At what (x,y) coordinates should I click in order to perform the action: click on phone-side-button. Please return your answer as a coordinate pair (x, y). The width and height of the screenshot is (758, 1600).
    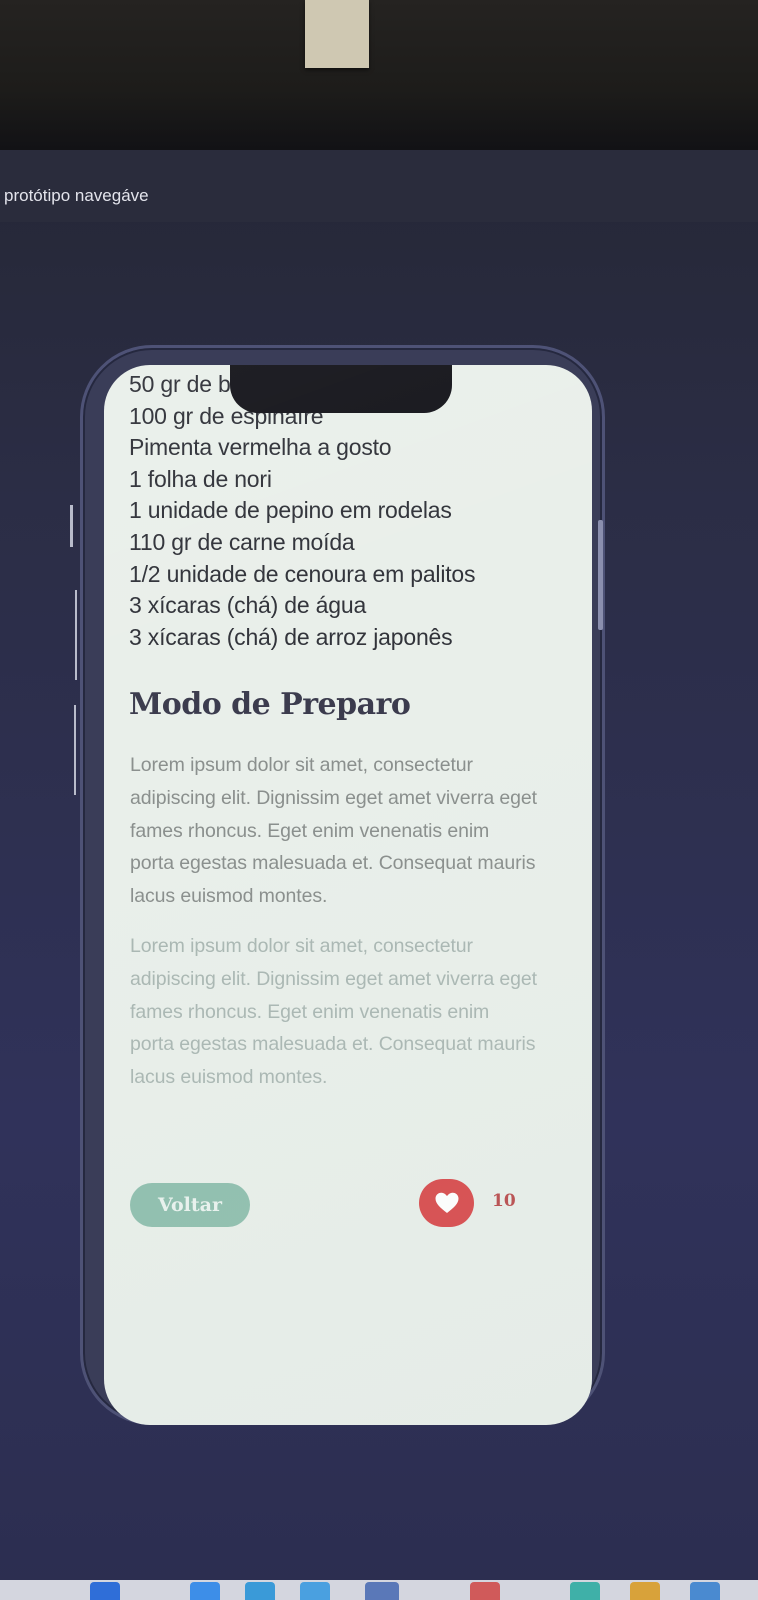
    Looking at the image, I should click on (600, 575).